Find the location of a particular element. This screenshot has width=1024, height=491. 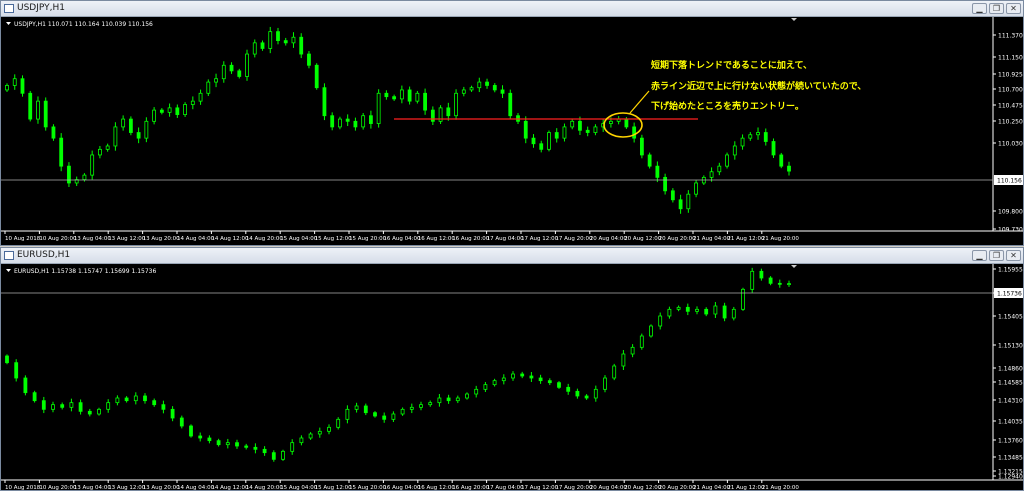

time-label: 15 Aug 20:00 is located at coordinates (368, 487).